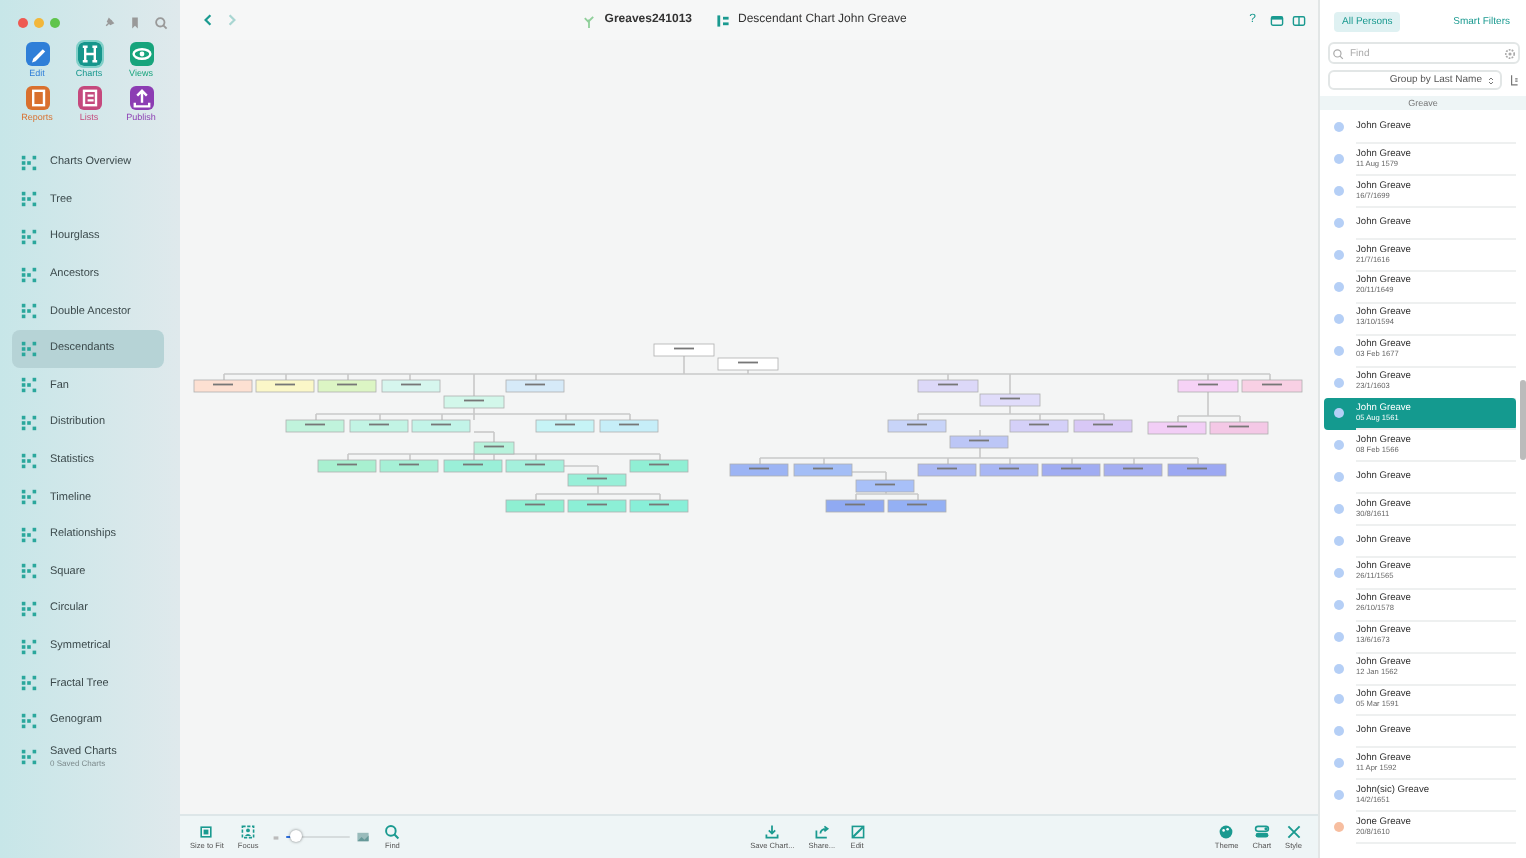  What do you see at coordinates (723, 20) in the screenshot?
I see `chart-icon` at bounding box center [723, 20].